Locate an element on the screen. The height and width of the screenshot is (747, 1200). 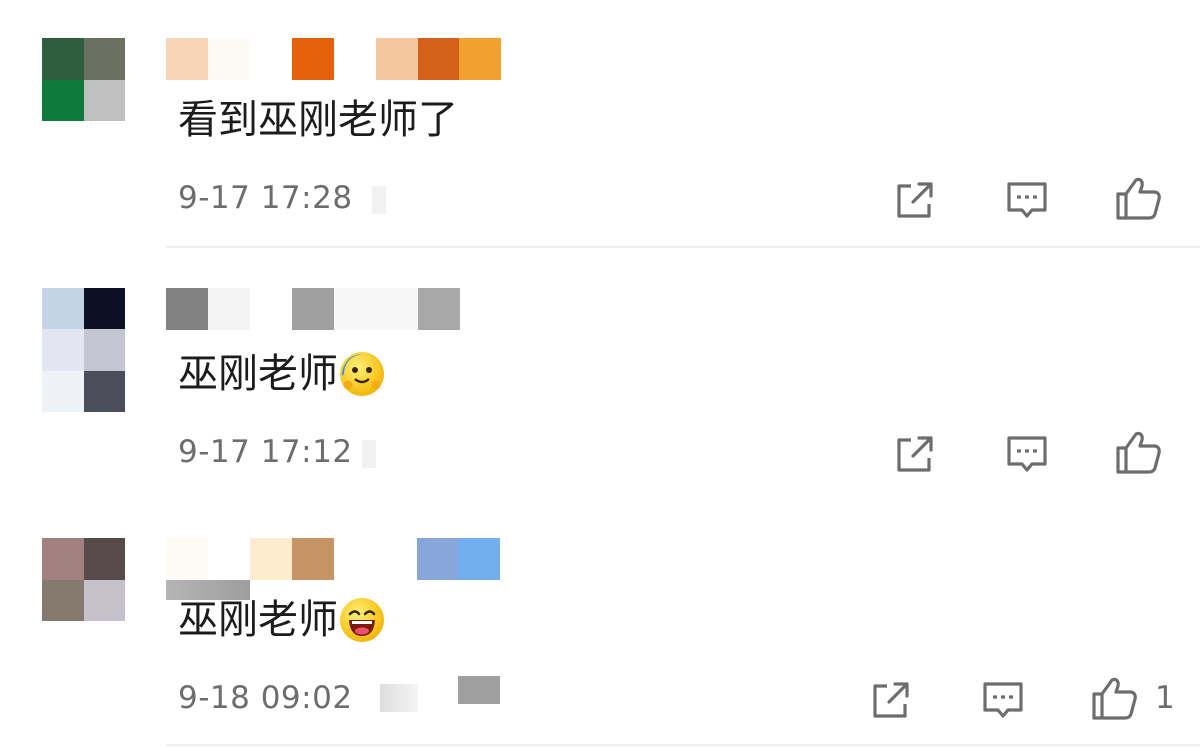
laughing-emoji is located at coordinates (362, 620).